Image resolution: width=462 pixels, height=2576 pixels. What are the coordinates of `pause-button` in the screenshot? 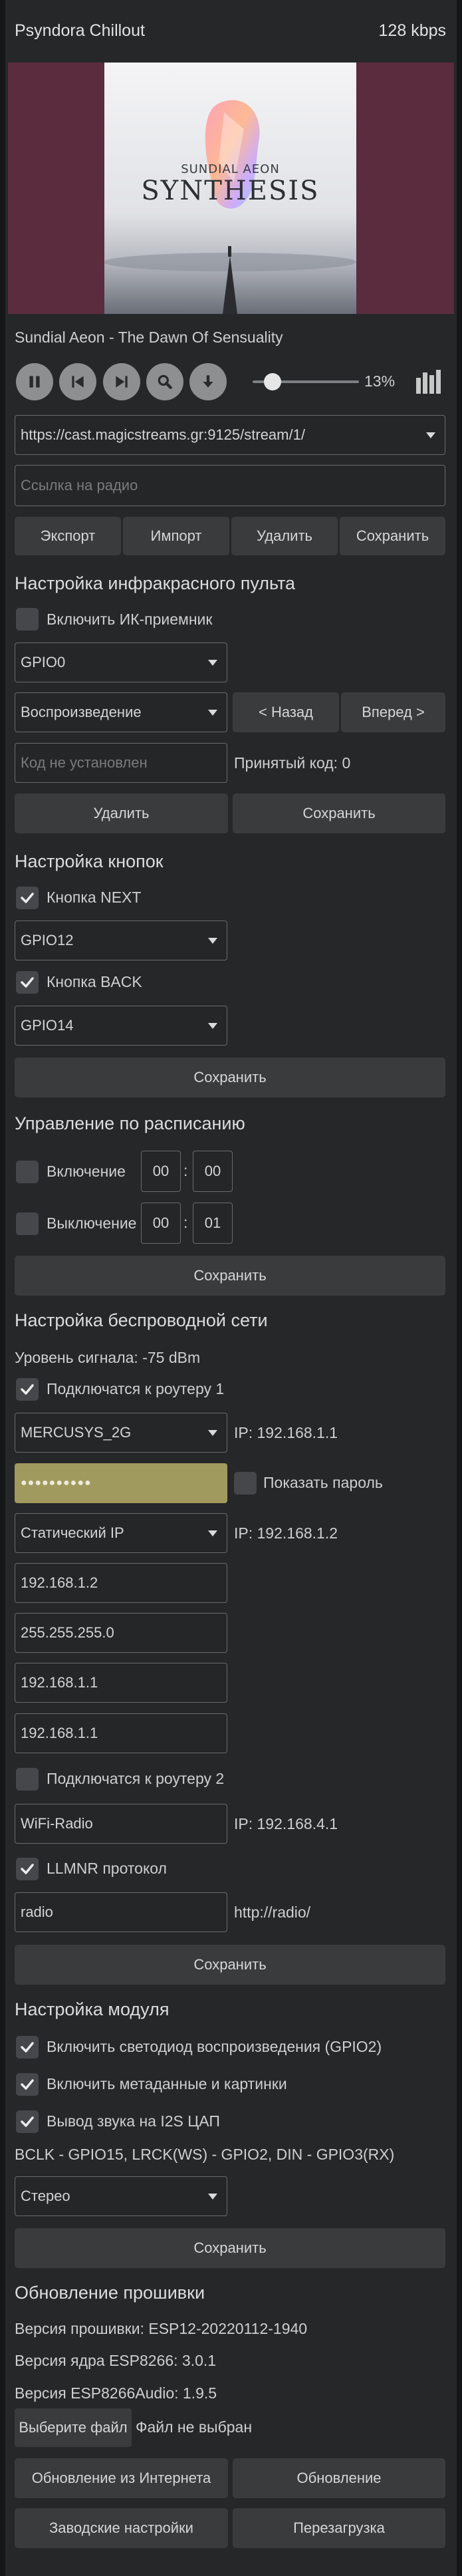 It's located at (34, 381).